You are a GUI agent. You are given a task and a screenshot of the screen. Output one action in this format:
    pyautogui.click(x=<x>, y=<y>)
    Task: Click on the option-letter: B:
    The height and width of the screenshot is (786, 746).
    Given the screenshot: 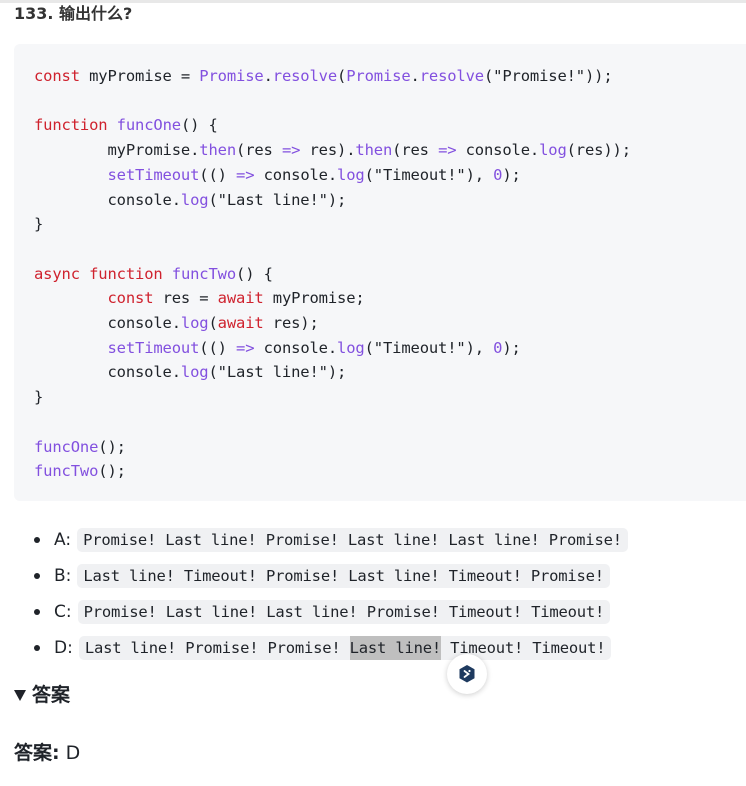 What is the action you would take?
    pyautogui.click(x=63, y=576)
    